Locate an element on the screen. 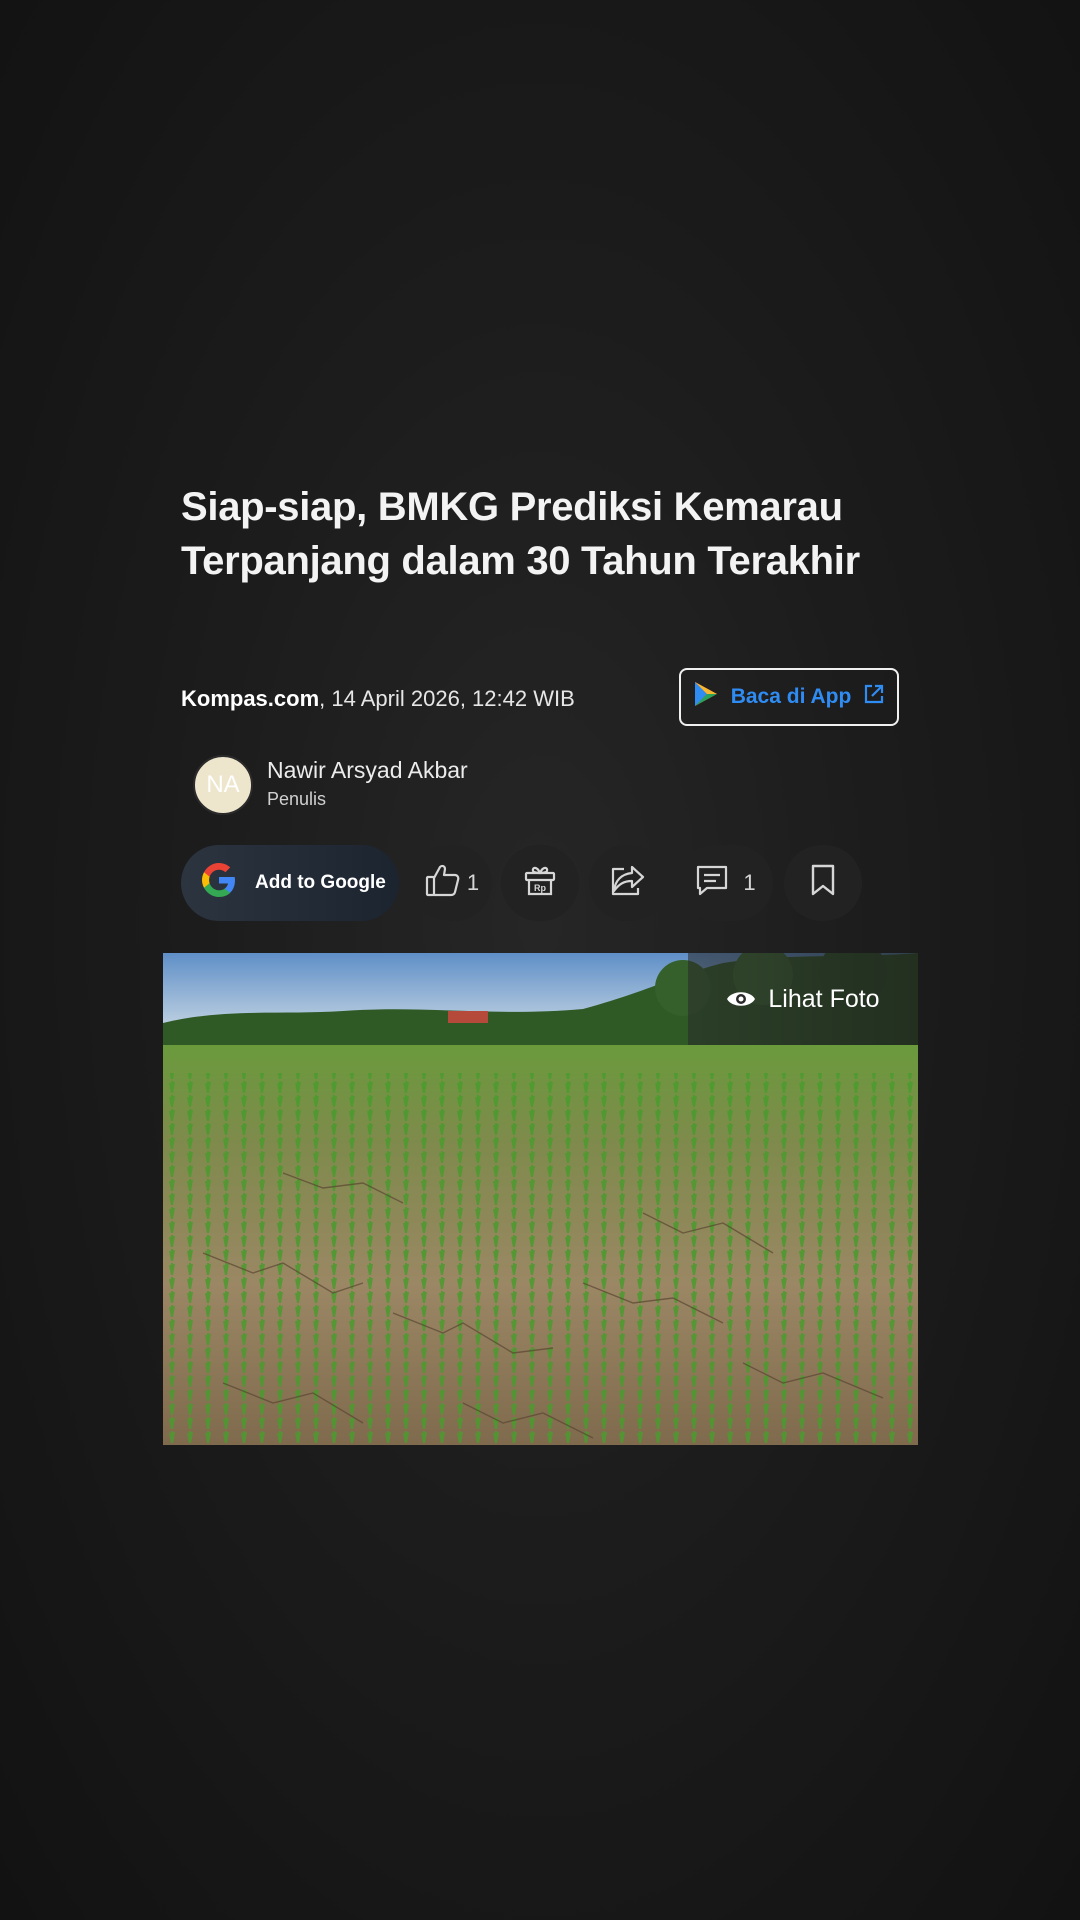 The height and width of the screenshot is (1920, 1080). google-icon is located at coordinates (219, 883).